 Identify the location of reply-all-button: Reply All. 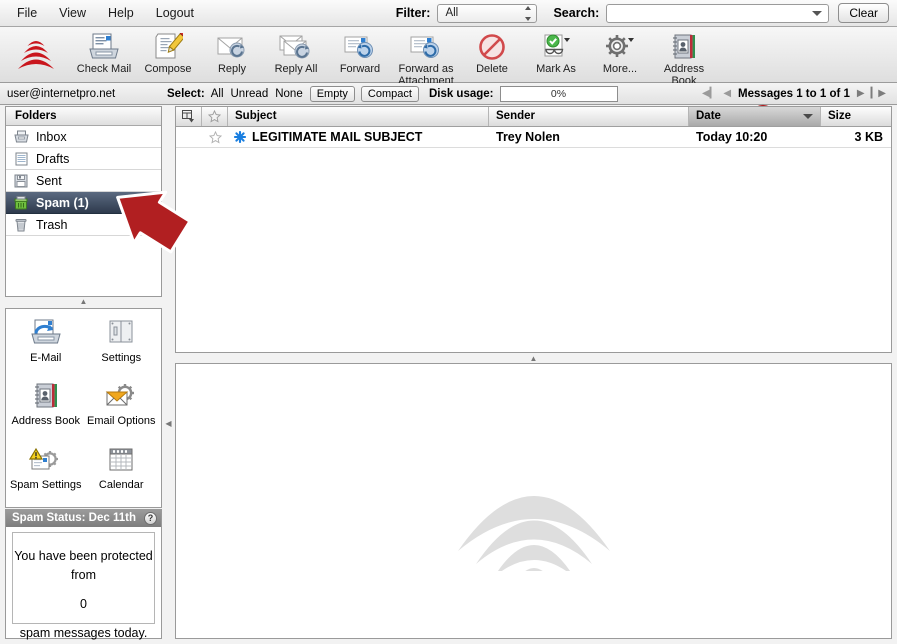
(296, 53).